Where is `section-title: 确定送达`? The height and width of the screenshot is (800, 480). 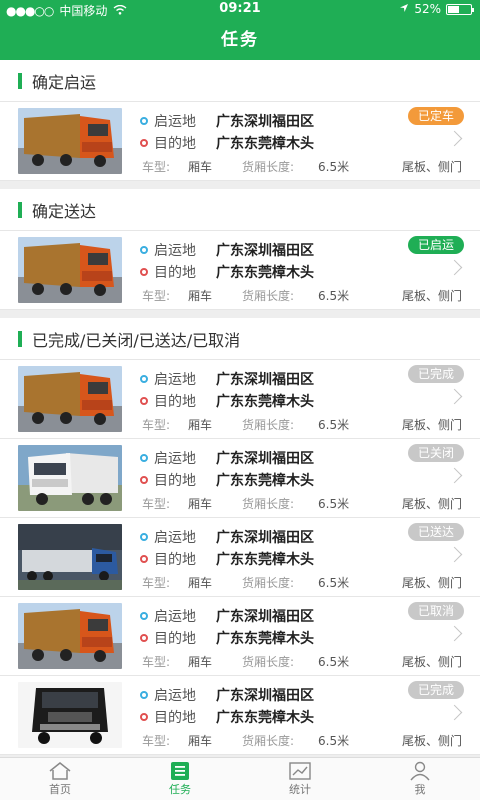
section-title: 确定送达 is located at coordinates (64, 211).